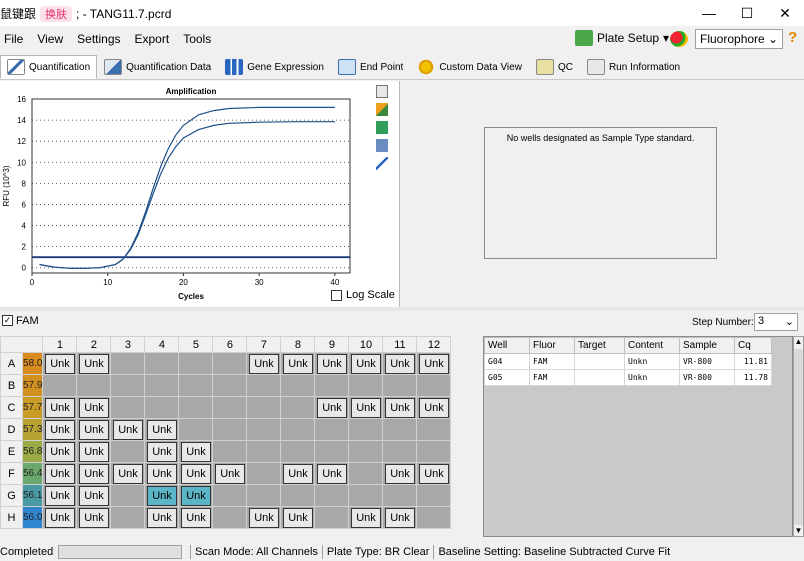 This screenshot has height=561, width=804. What do you see at coordinates (382, 91) in the screenshot?
I see `copy-icon` at bounding box center [382, 91].